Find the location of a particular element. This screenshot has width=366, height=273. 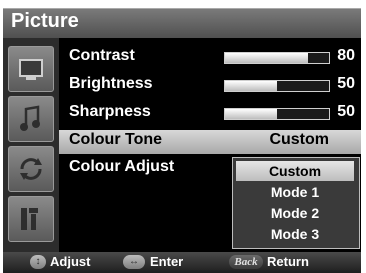

sharpness-slider is located at coordinates (277, 114).